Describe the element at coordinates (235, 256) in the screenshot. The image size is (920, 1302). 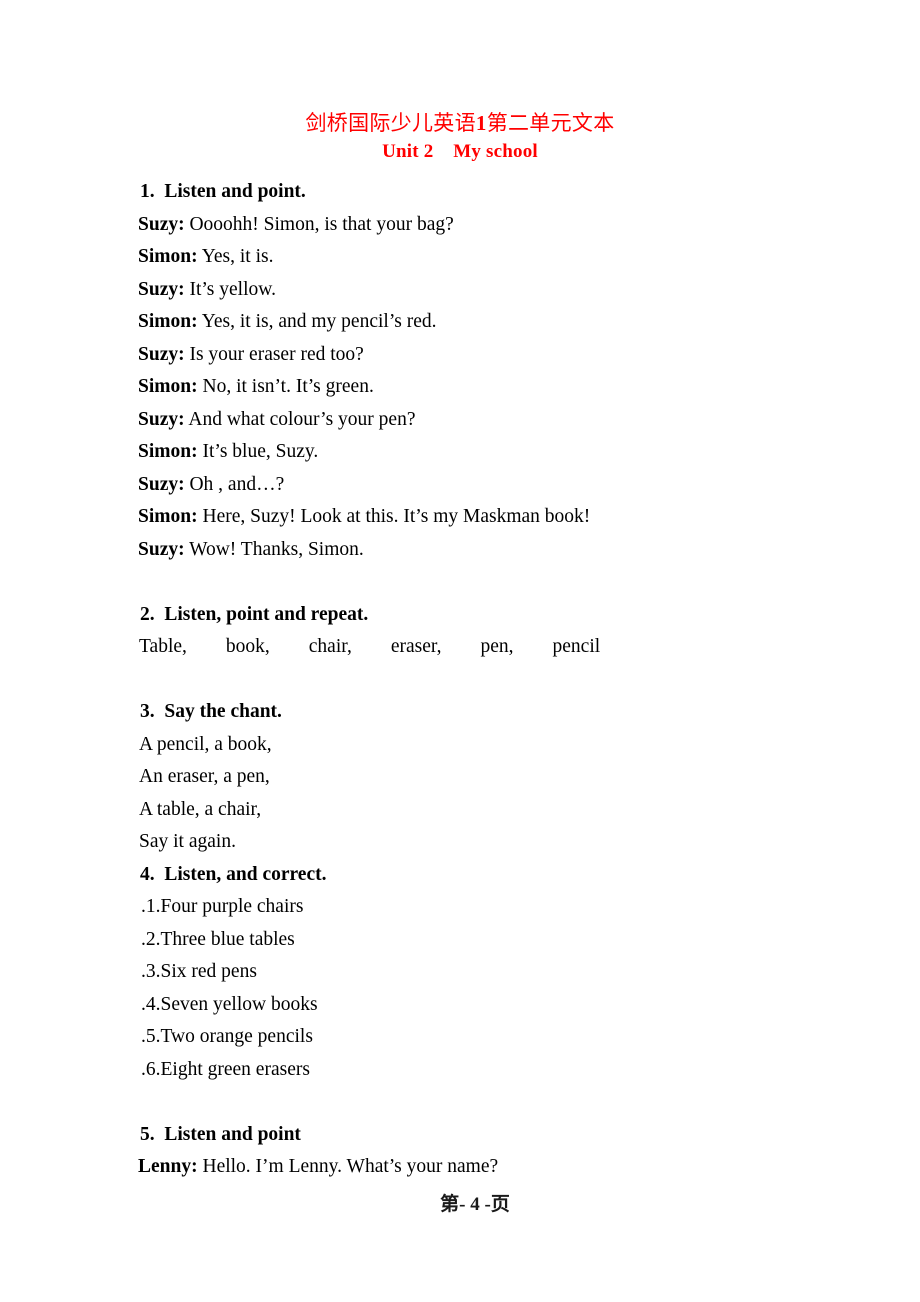
I see `speaker-text: Yes, it is.` at that location.